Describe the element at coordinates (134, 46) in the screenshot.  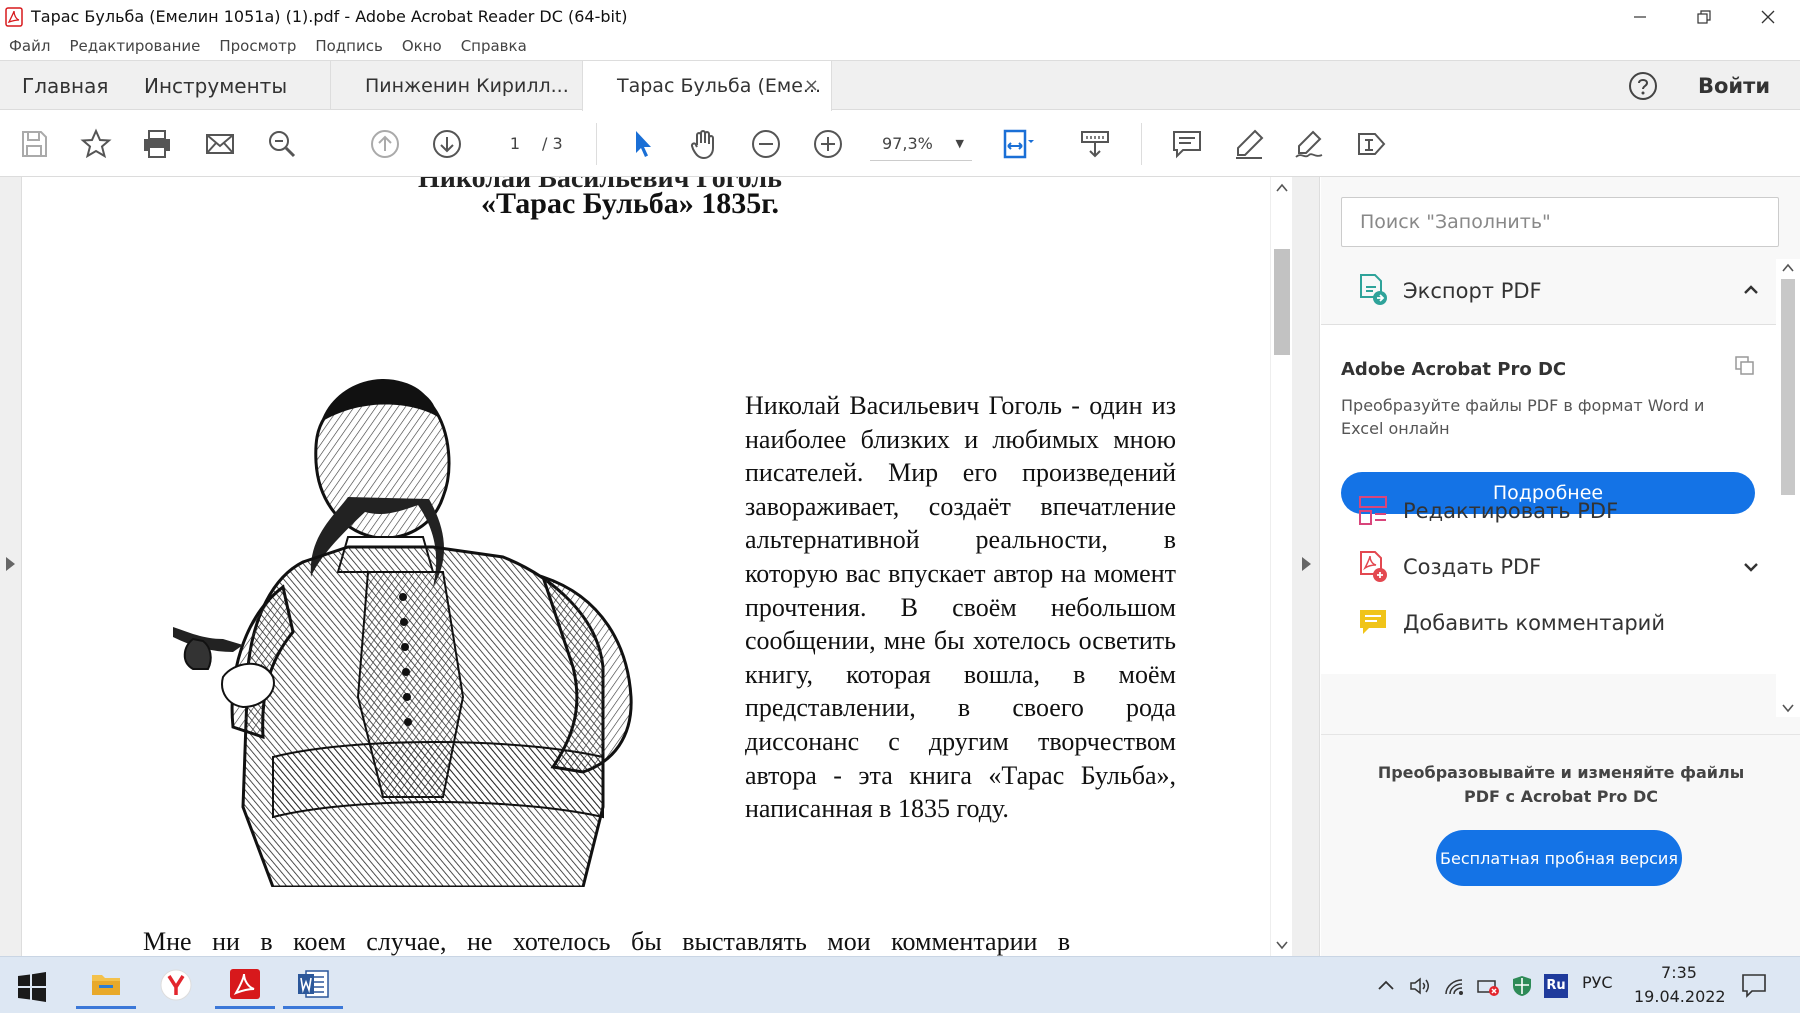
I see `menu-edit: Редактирование` at that location.